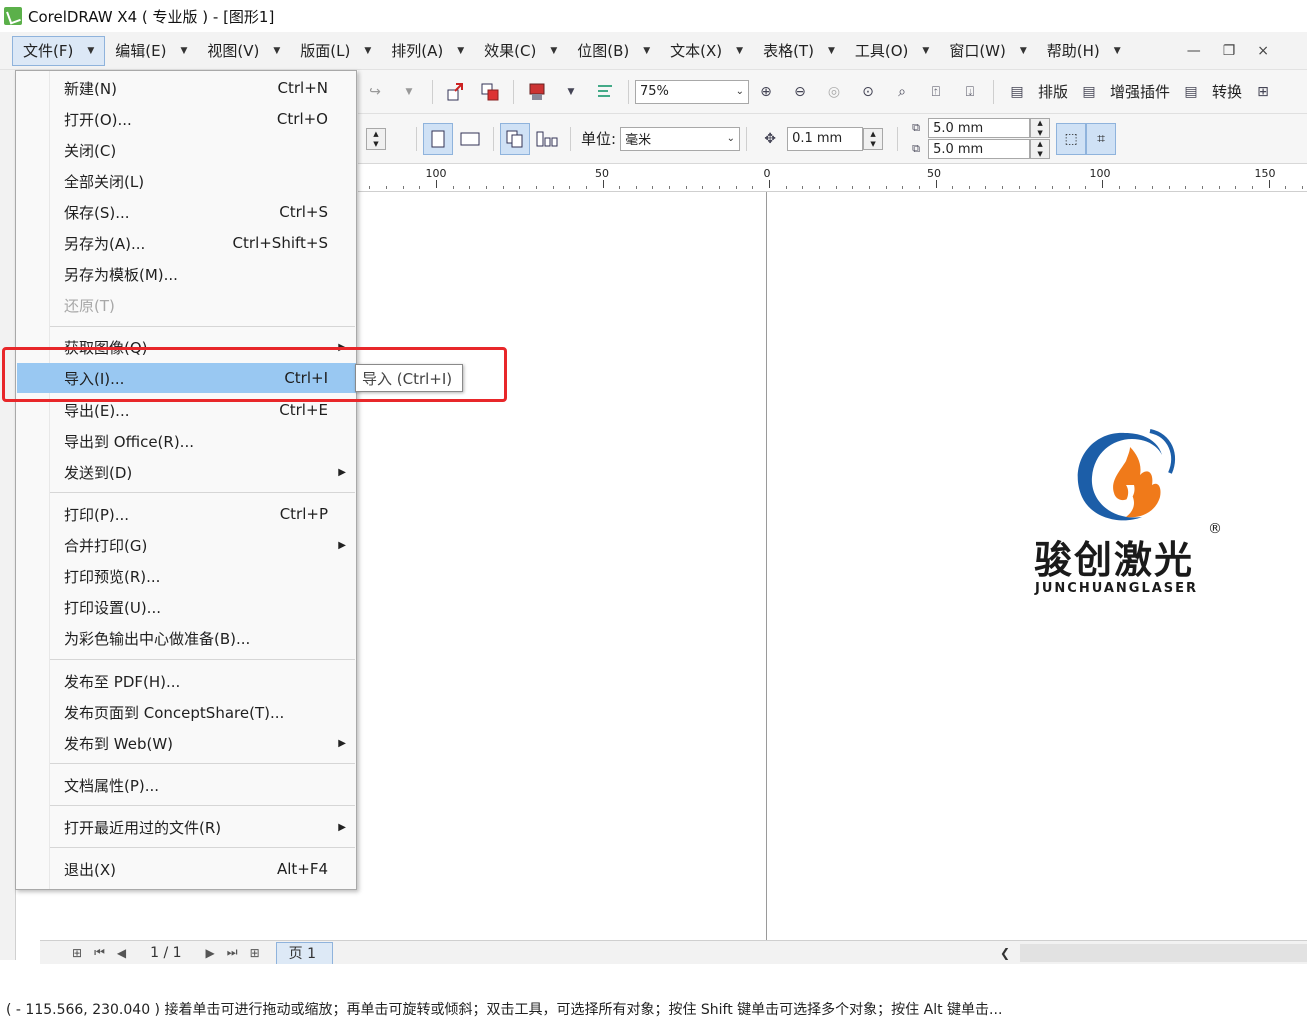  I want to click on menu-item-open-recent: 打开最近用过的文件(R) ▶, so click(186, 827).